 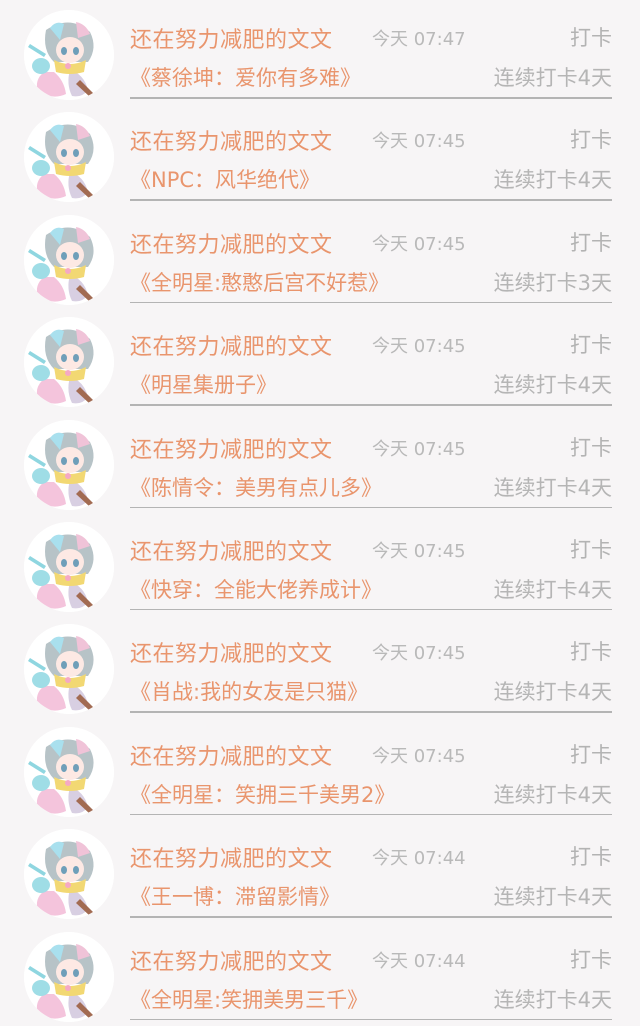 I want to click on book-title: 《全明星：笑拥三千美男2》, so click(x=262, y=794).